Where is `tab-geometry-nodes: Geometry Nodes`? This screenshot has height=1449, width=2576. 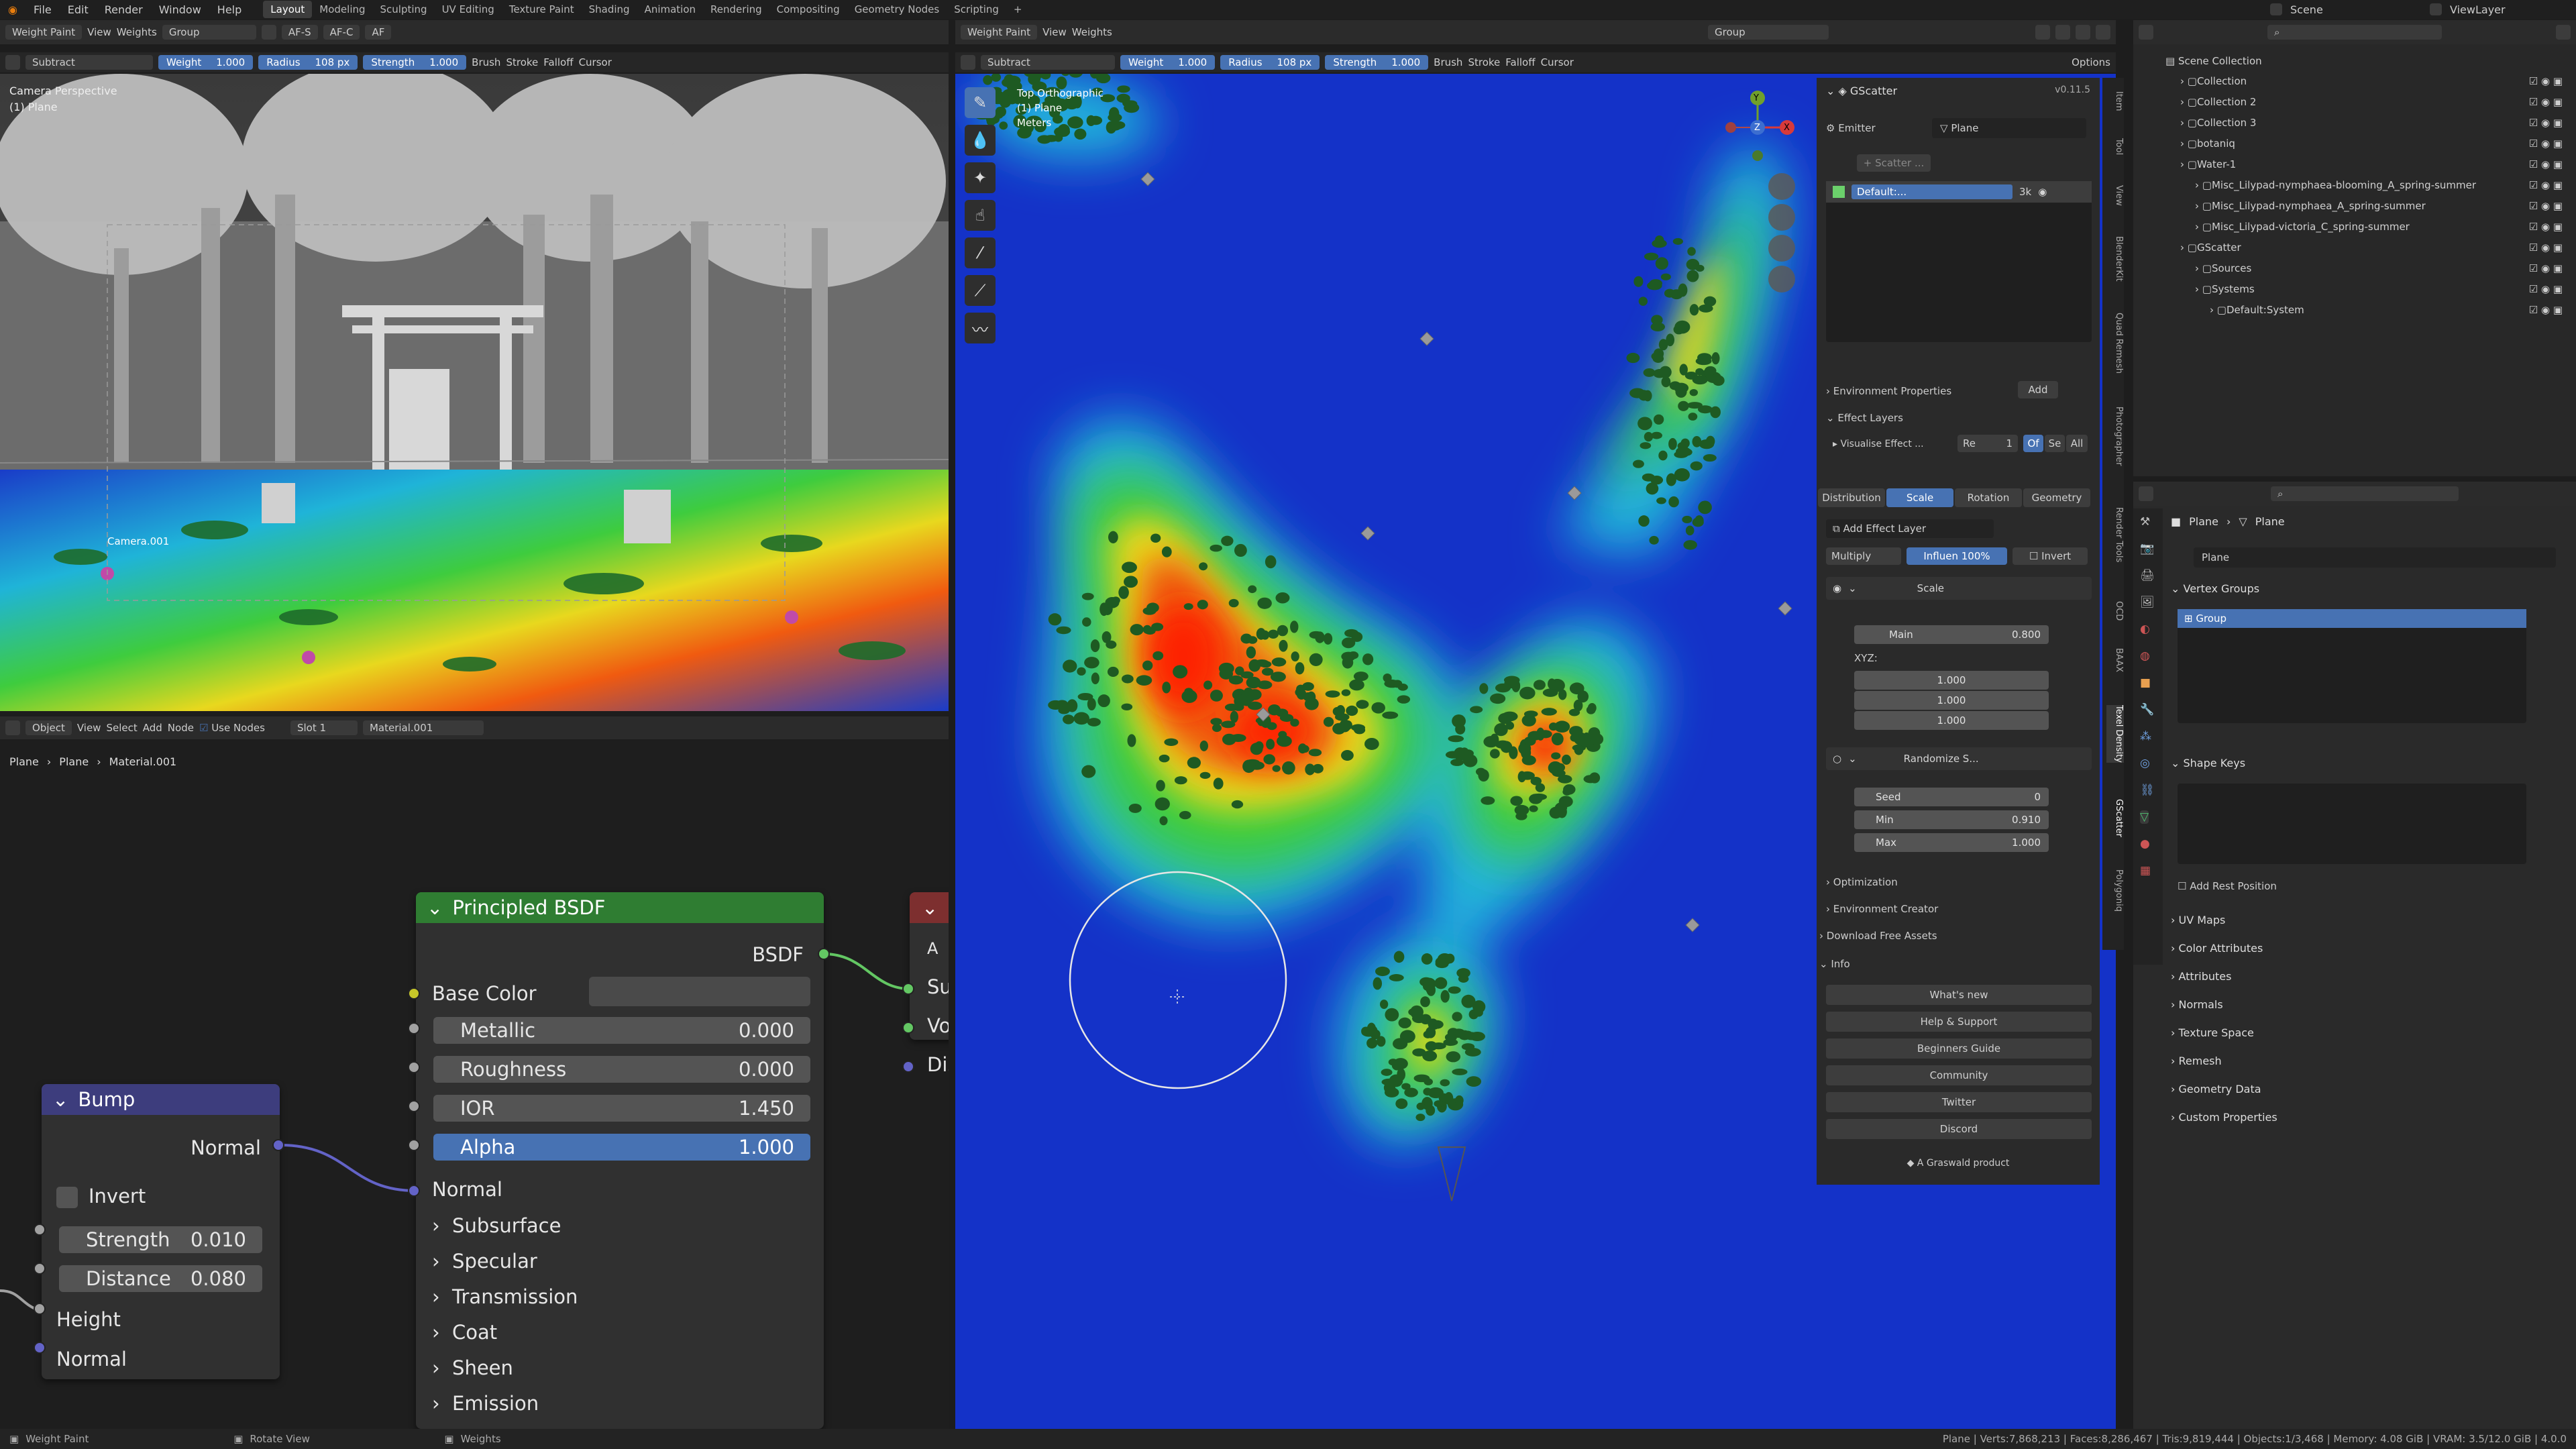
tab-geometry-nodes: Geometry Nodes is located at coordinates (897, 9).